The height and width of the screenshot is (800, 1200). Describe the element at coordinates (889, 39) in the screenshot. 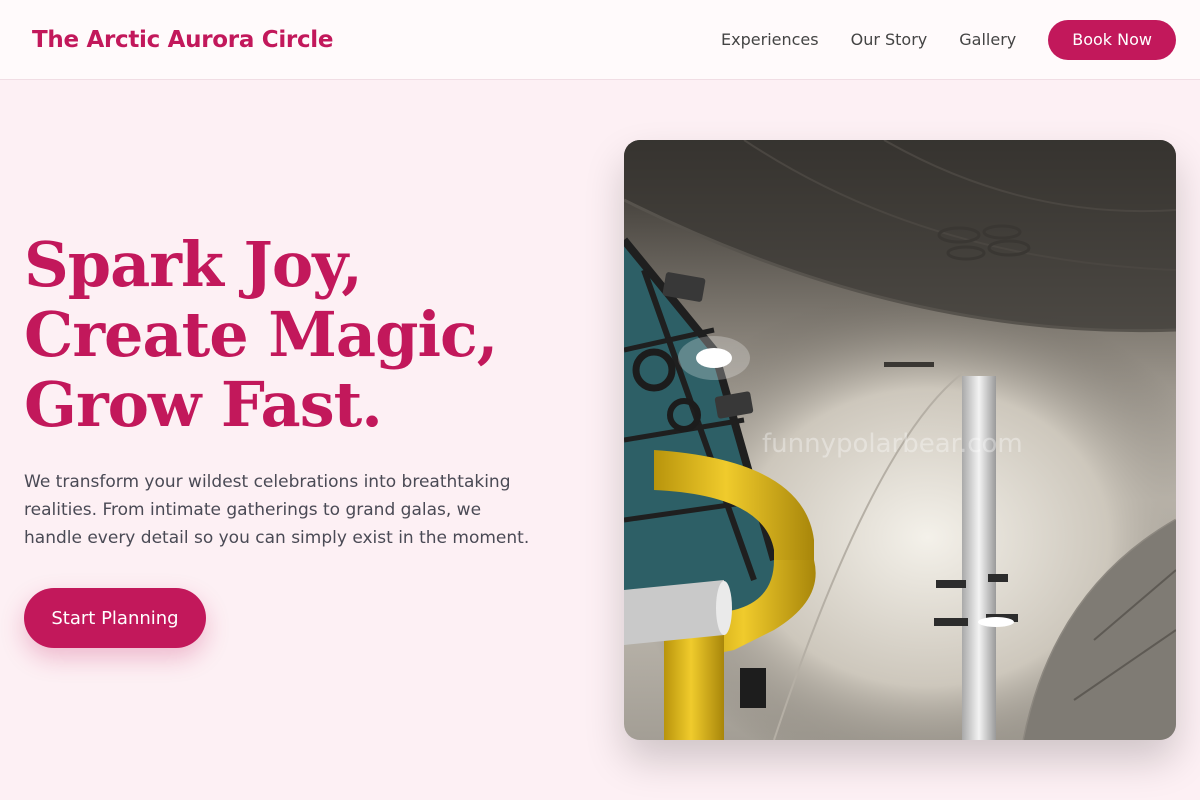

I see `nav-link-our-story: Our Story` at that location.